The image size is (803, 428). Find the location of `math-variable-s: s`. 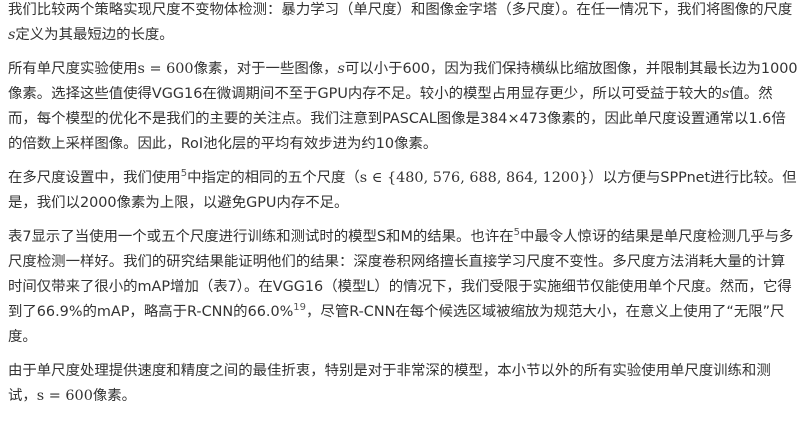

math-variable-s: s is located at coordinates (341, 69).